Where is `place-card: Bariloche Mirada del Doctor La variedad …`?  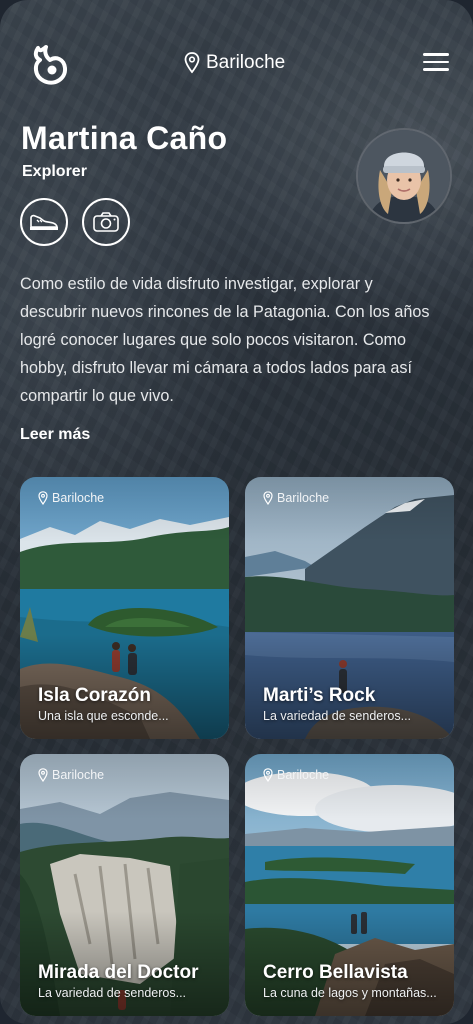 place-card: Bariloche Mirada del Doctor La variedad … is located at coordinates (124, 885).